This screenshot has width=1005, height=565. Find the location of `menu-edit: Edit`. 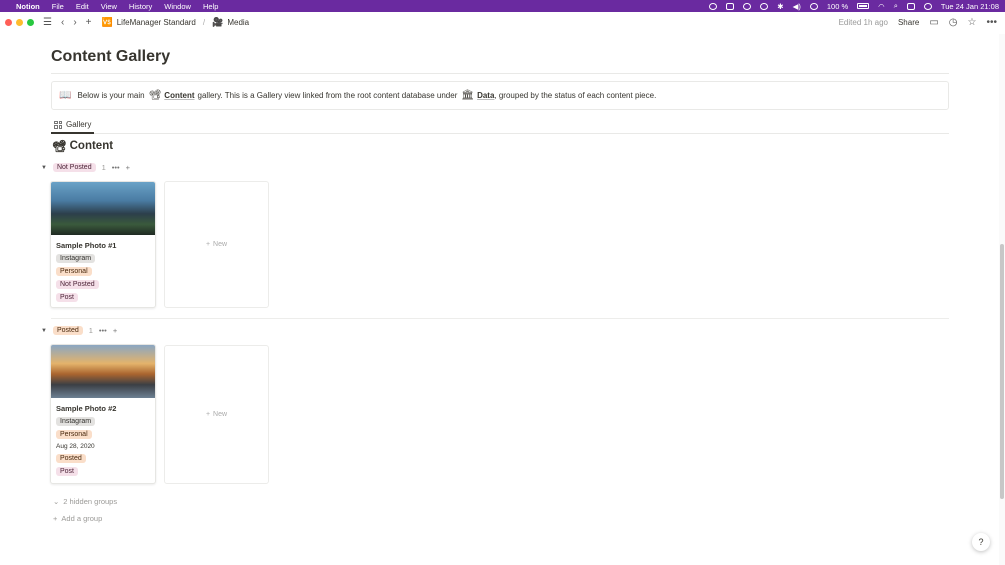

menu-edit: Edit is located at coordinates (82, 6).